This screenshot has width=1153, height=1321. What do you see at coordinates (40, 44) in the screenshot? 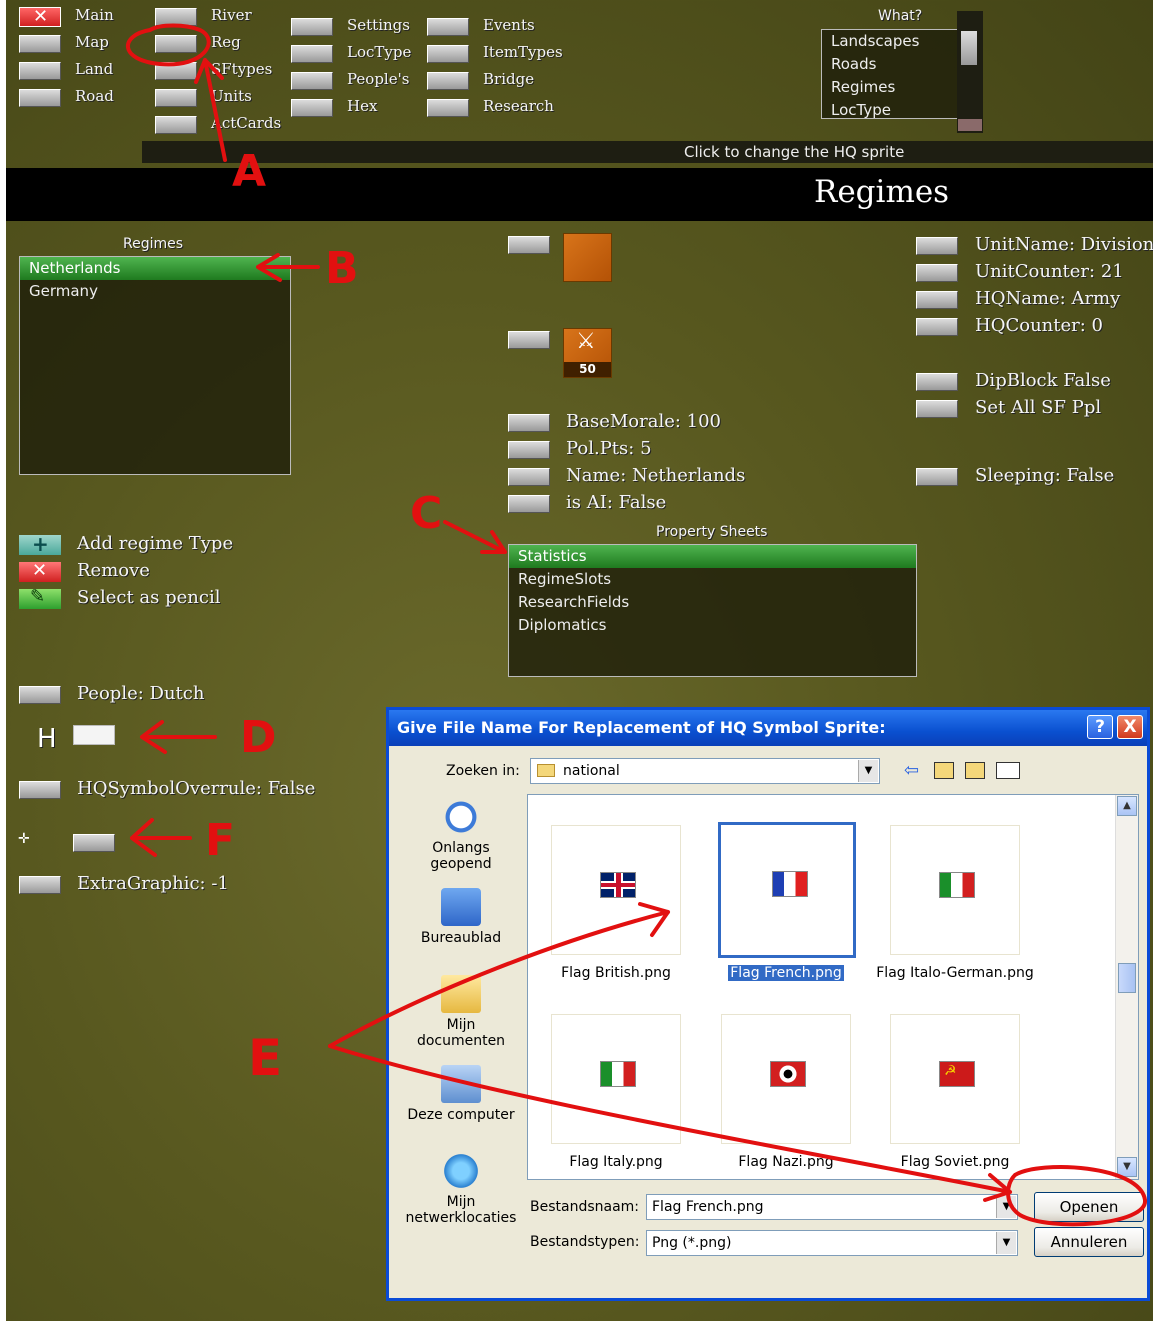
I see `toolbar-button-map` at bounding box center [40, 44].